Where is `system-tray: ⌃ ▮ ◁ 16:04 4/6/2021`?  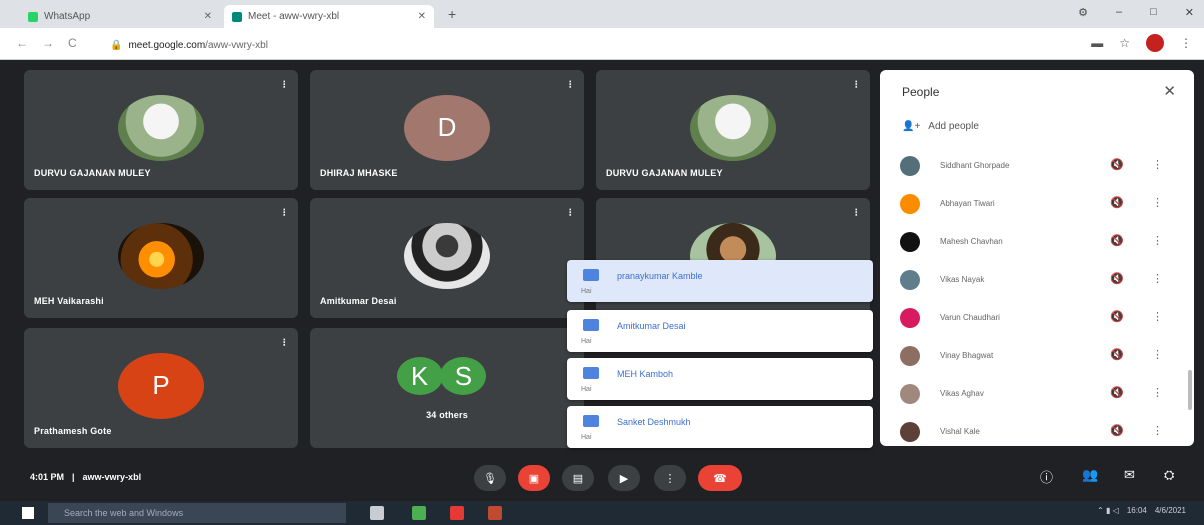
system-tray: ⌃ ▮ ◁ 16:04 4/6/2021 is located at coordinates (1141, 510).